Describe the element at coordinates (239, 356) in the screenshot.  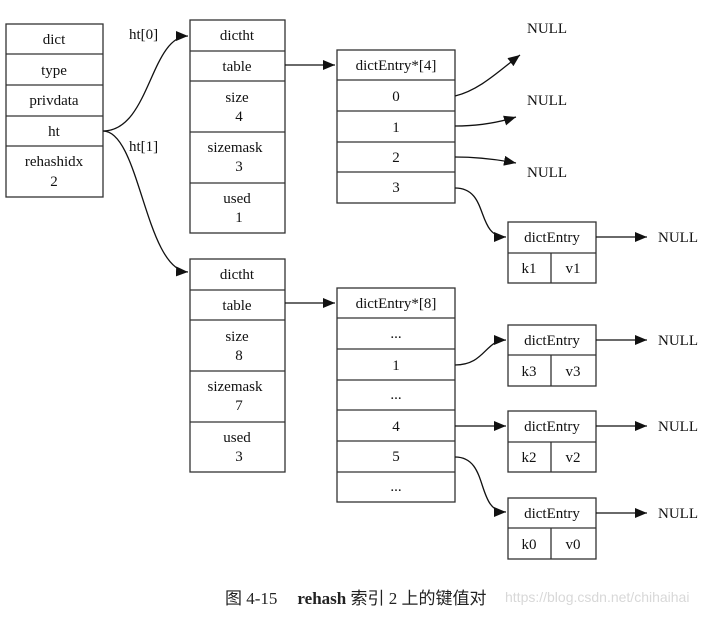
I see `dictht-1-size-value: 8` at that location.